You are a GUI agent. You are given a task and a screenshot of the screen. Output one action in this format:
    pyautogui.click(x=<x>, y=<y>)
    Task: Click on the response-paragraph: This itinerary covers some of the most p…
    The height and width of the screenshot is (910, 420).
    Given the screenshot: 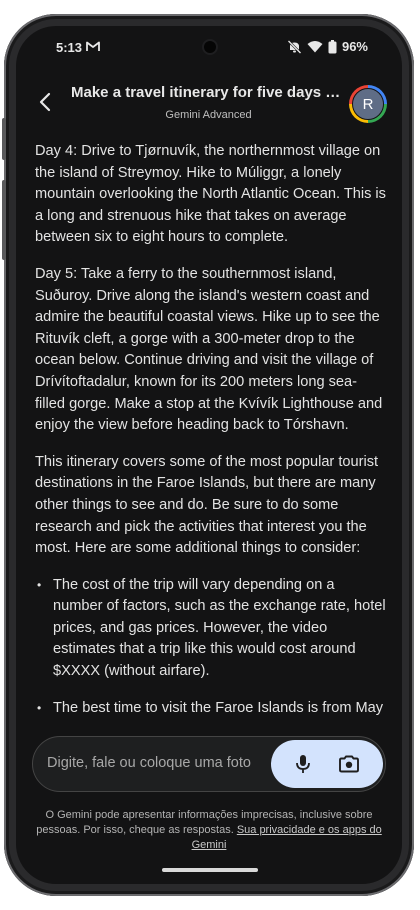 What is the action you would take?
    pyautogui.click(x=207, y=505)
    